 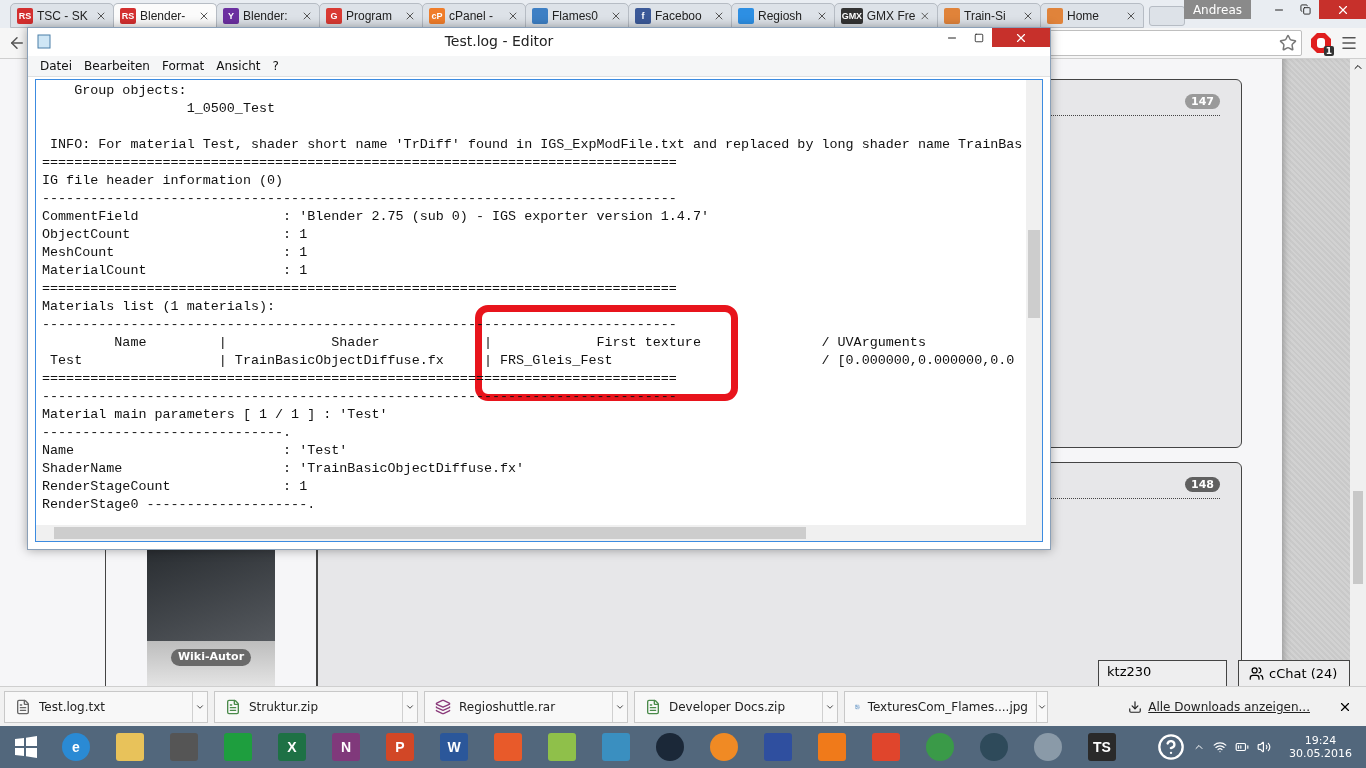 I want to click on app-icon: P, so click(x=400, y=747).